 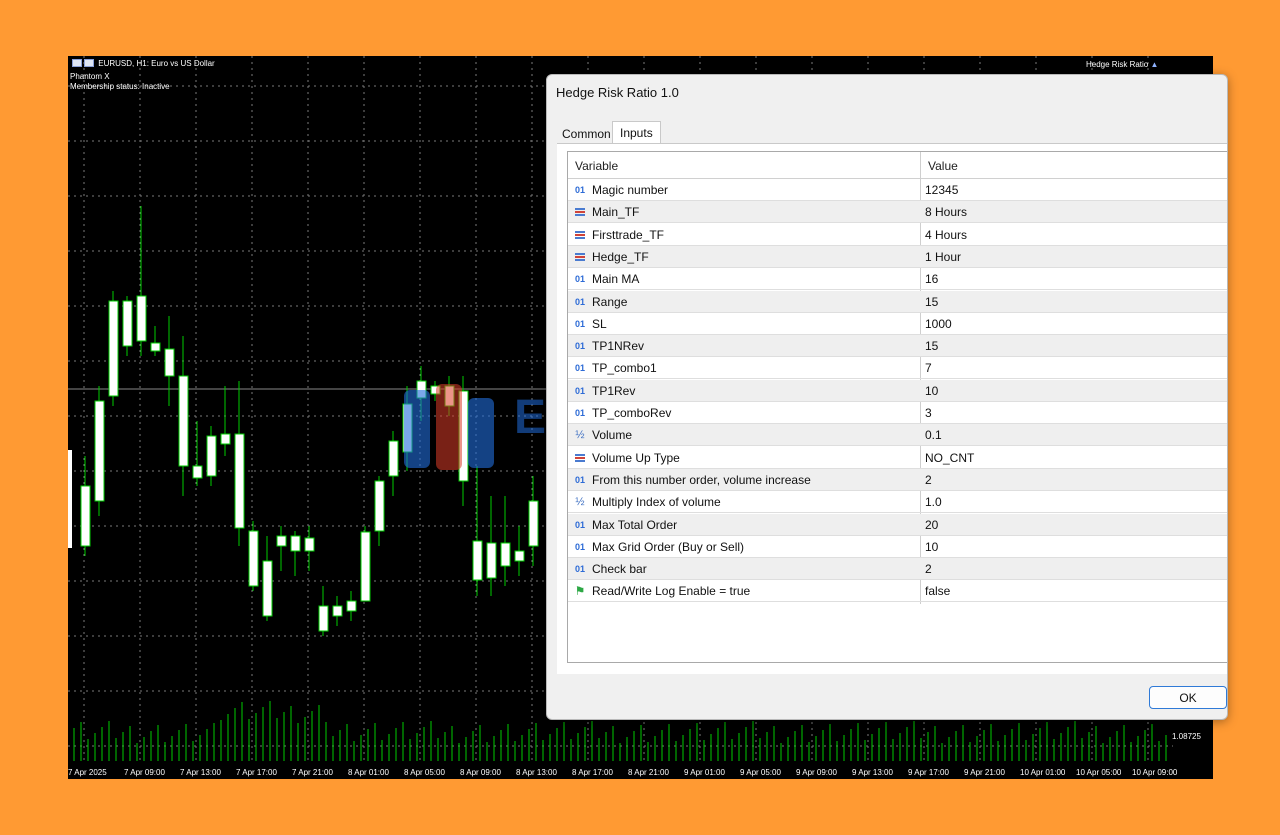 What do you see at coordinates (897, 435) in the screenshot?
I see `input-row: ½ Volume 0.1` at bounding box center [897, 435].